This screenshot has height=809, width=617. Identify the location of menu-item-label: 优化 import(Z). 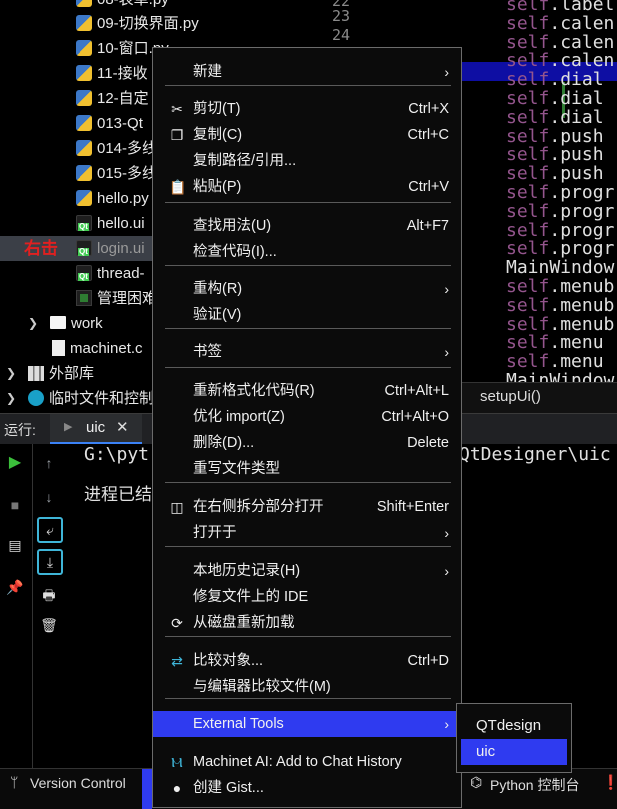
(239, 417).